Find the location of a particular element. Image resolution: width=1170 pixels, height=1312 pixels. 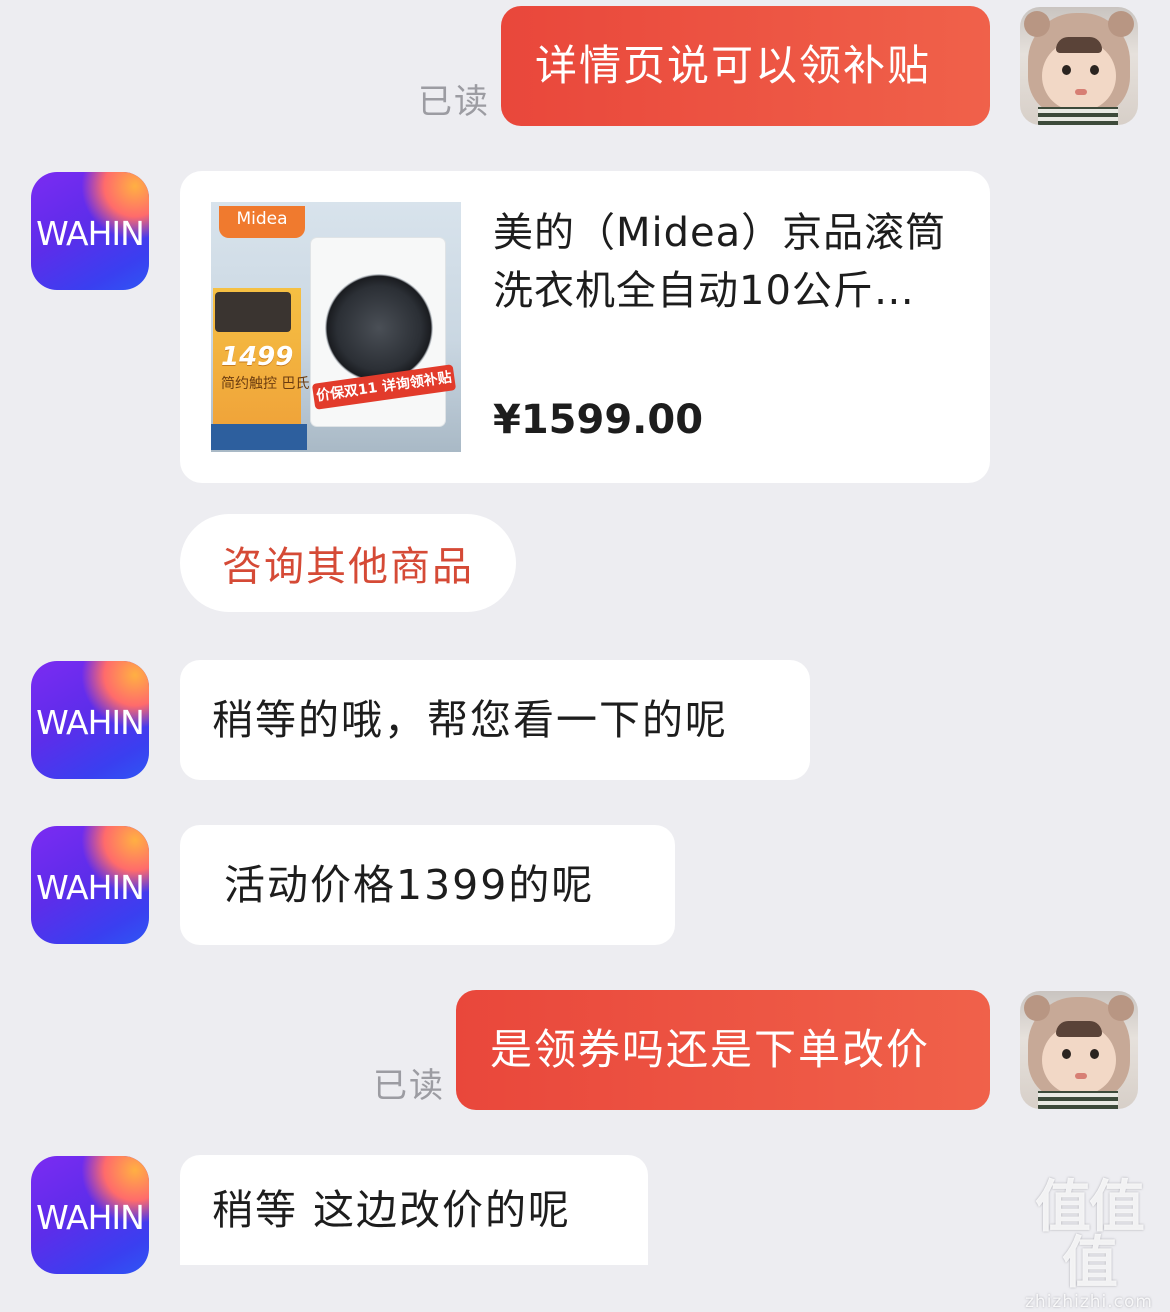

received-message-bubble: 稍等 这边改价的呢 is located at coordinates (414, 1210).